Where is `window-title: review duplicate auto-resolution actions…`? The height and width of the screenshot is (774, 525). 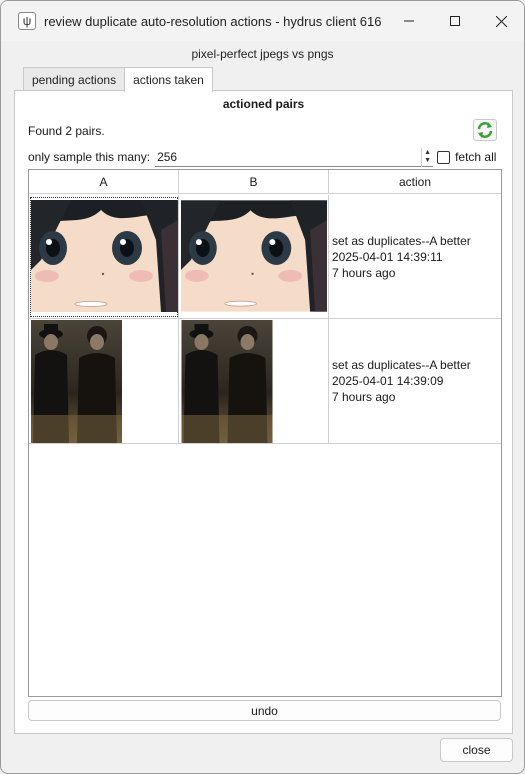
window-title: review duplicate auto-resolution actions… is located at coordinates (213, 21).